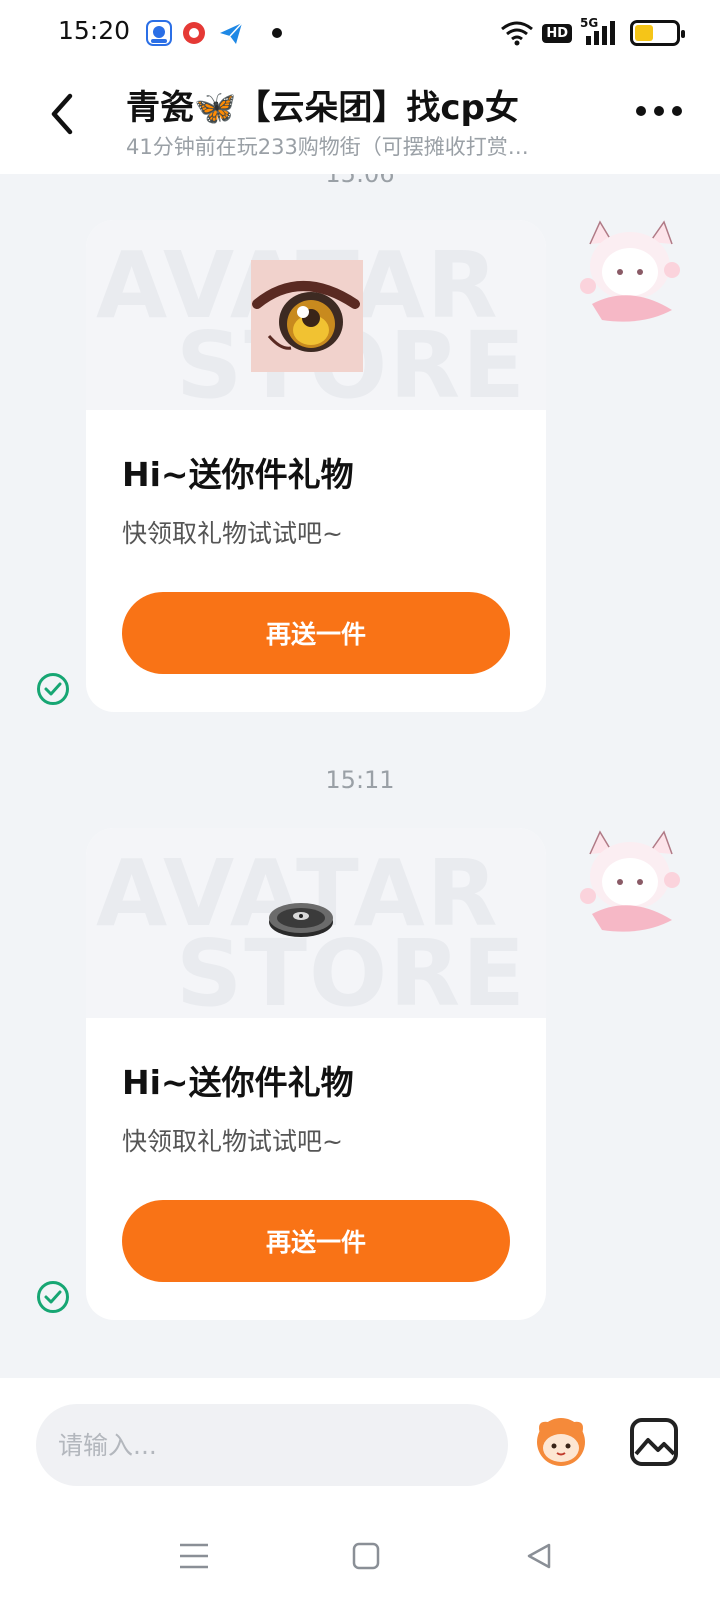 The height and width of the screenshot is (1612, 720). What do you see at coordinates (231, 33) in the screenshot?
I see `paper-plane-app-icon` at bounding box center [231, 33].